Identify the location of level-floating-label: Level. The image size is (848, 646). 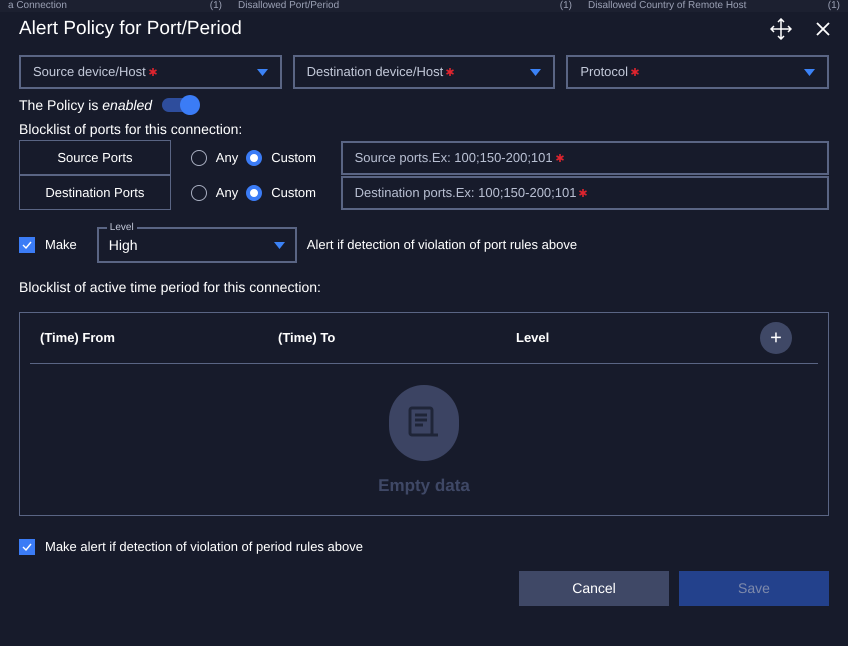
(121, 228).